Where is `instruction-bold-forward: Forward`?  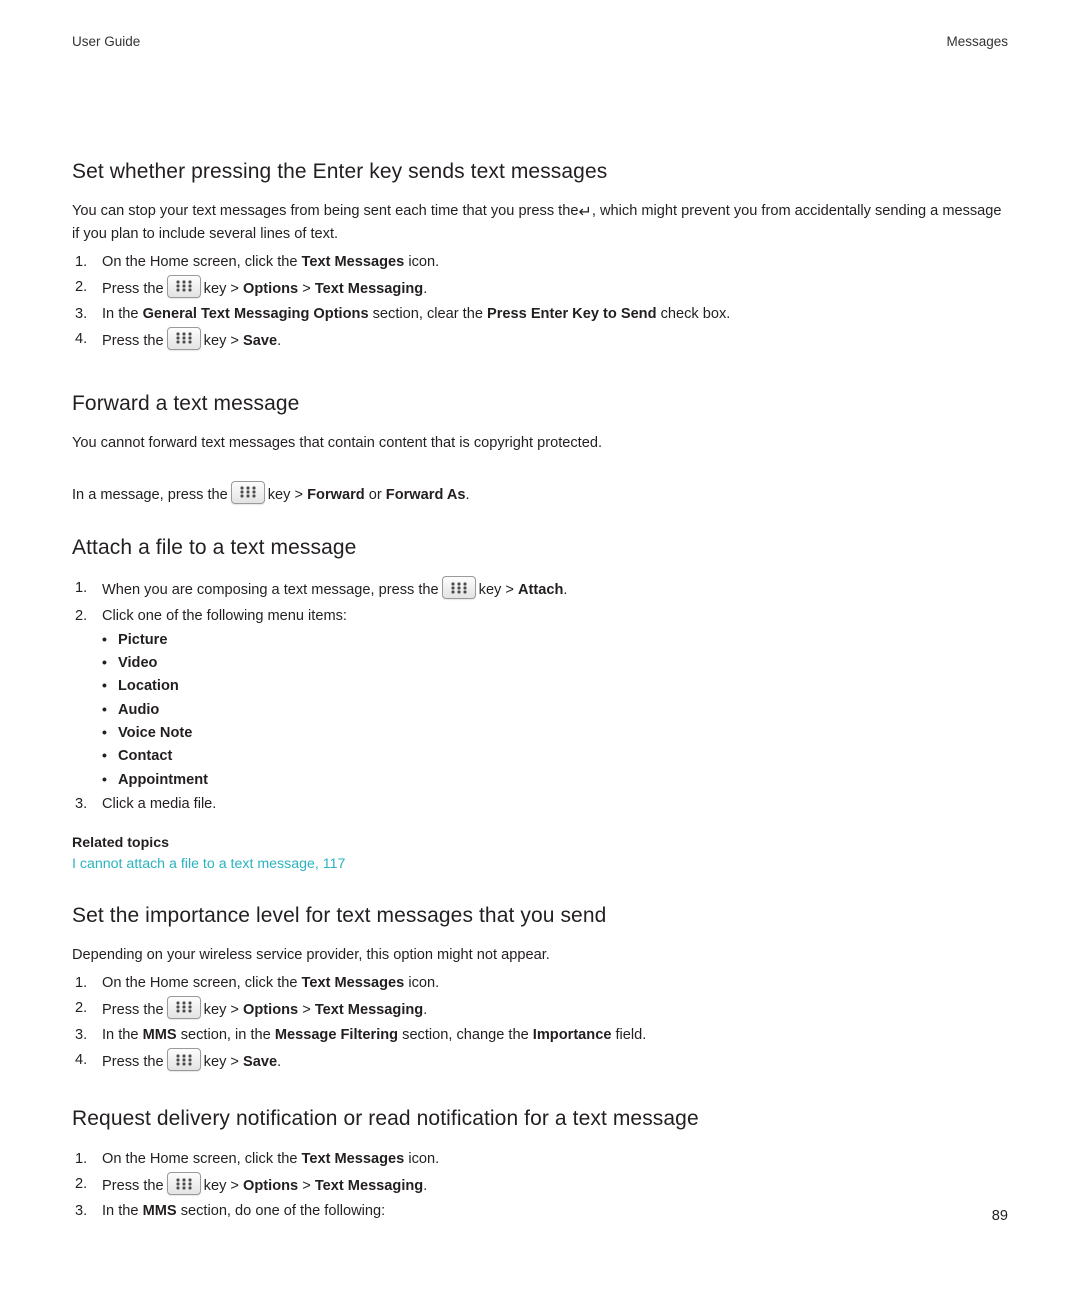 instruction-bold-forward: Forward is located at coordinates (336, 494).